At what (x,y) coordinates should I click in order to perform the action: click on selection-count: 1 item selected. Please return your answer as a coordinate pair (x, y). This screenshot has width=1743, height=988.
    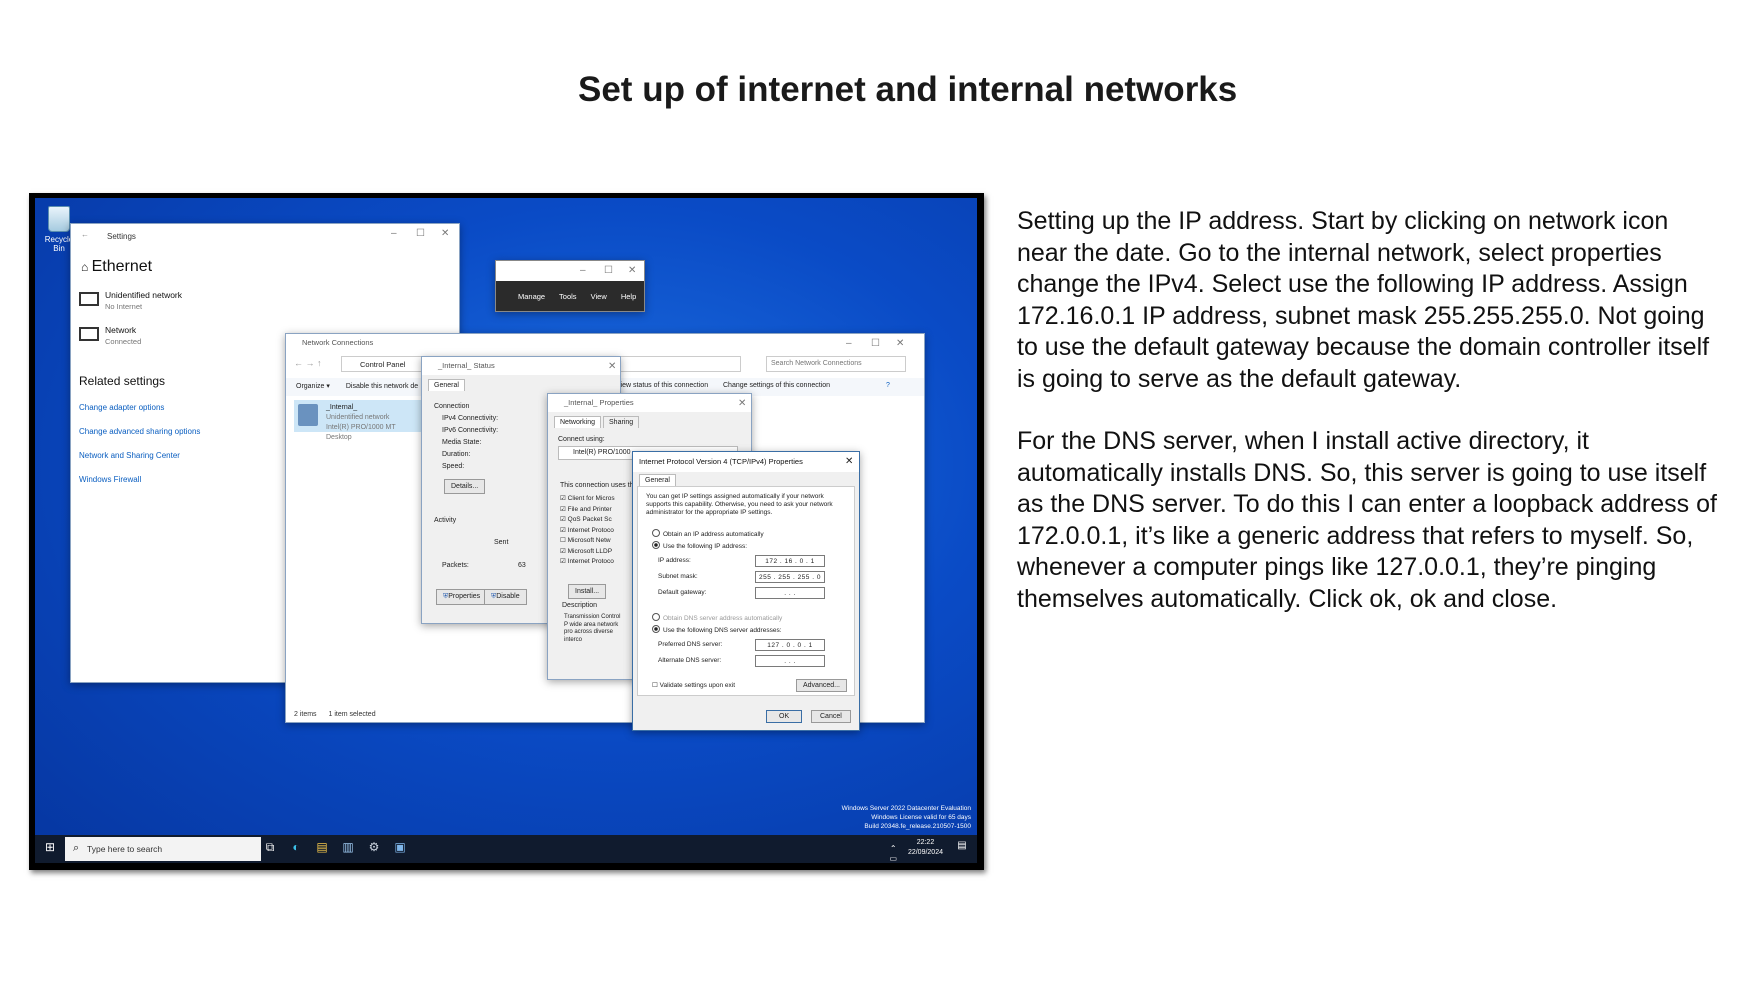
    Looking at the image, I should click on (352, 714).